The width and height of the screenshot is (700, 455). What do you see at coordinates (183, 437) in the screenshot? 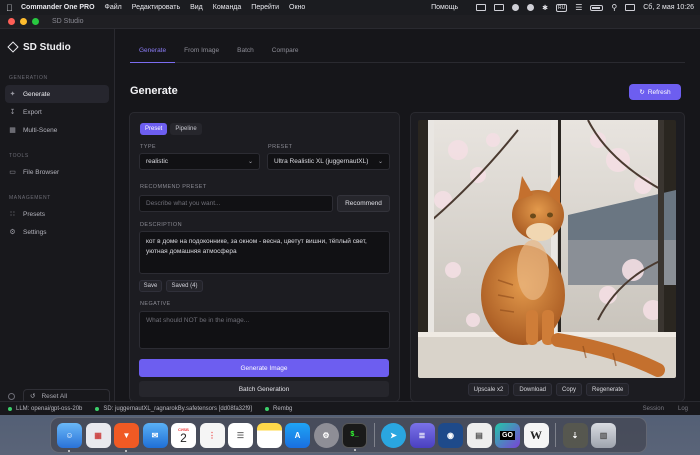
I see `calendar-day: 2` at bounding box center [183, 437].